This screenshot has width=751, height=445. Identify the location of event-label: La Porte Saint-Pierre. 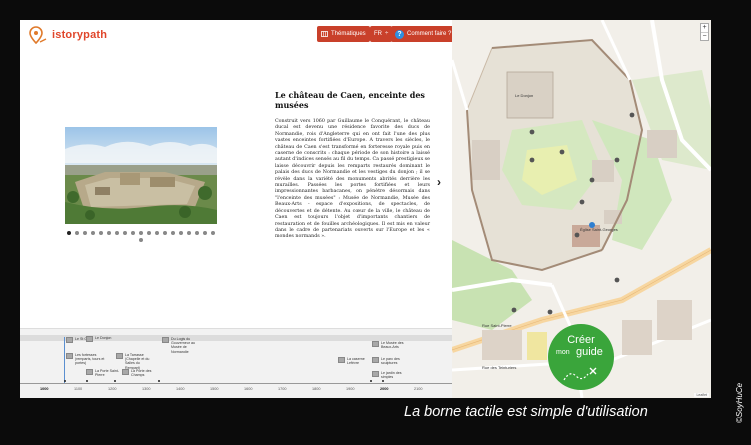
(107, 373).